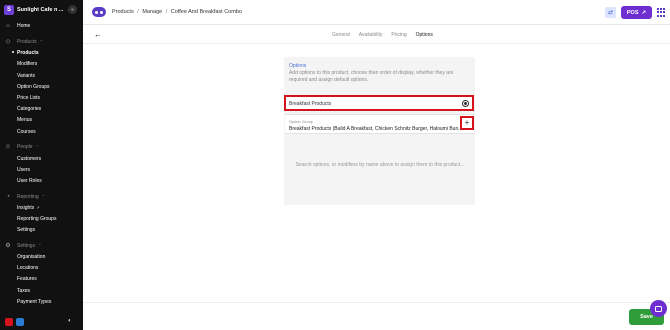 Image resolution: width=670 pixels, height=330 pixels. Describe the element at coordinates (661, 12) in the screenshot. I see `apps-grid-icon` at that location.